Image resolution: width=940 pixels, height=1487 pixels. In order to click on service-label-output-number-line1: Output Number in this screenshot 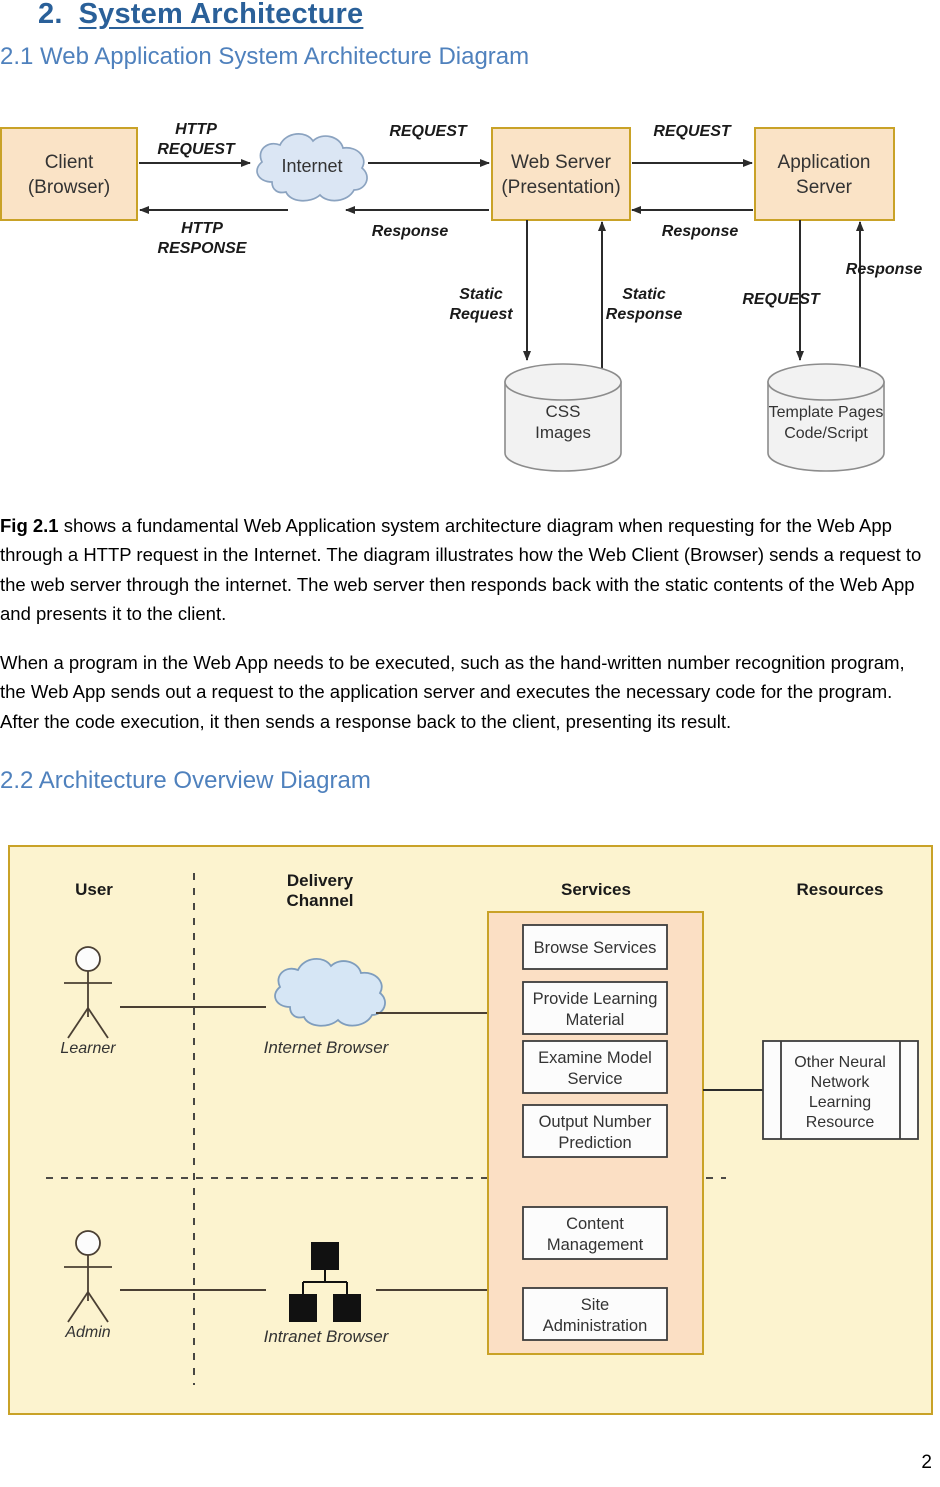, I will do `click(595, 1122)`.